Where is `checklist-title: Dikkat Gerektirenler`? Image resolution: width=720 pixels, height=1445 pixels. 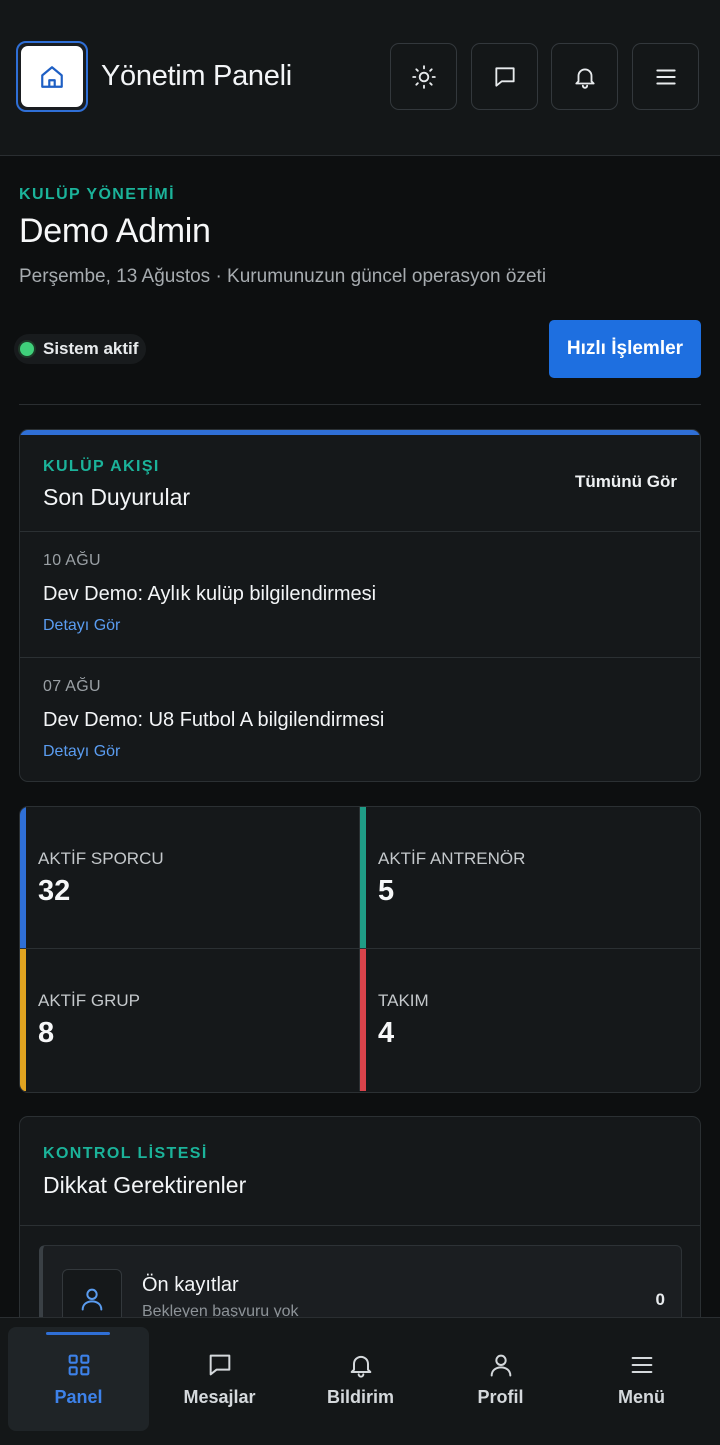
checklist-title: Dikkat Gerektirenler is located at coordinates (145, 1185).